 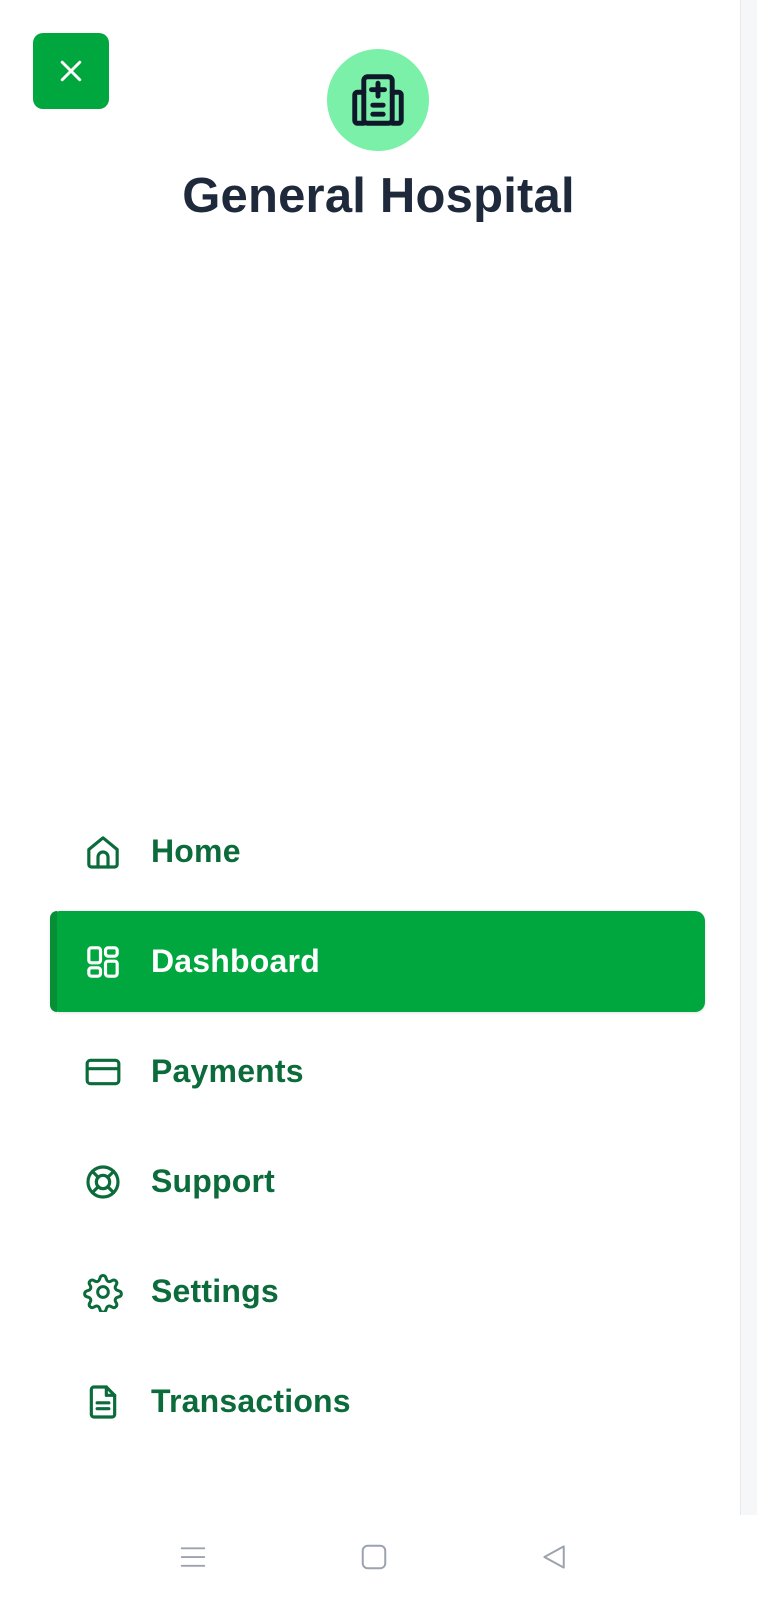 I want to click on sidebar-item-transactions: Transactions, so click(x=377, y=1401).